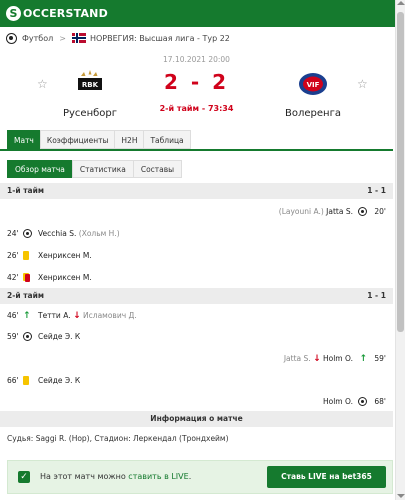 This screenshot has width=405, height=500. I want to click on event-player-name: Jatta S., so click(339, 211).